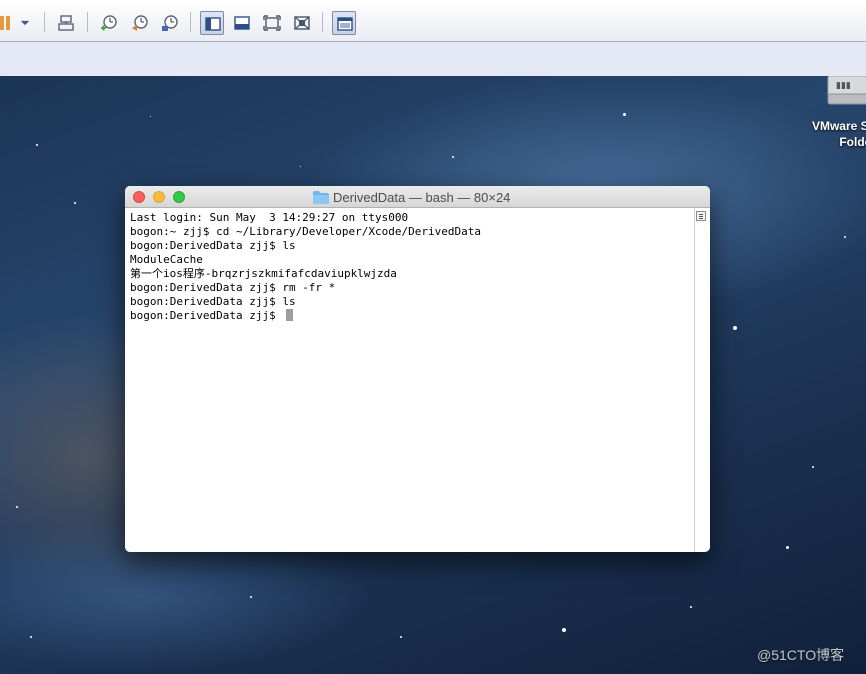 The image size is (866, 674). Describe the element at coordinates (242, 23) in the screenshot. I see `show-thumbnail-bar-icon` at that location.